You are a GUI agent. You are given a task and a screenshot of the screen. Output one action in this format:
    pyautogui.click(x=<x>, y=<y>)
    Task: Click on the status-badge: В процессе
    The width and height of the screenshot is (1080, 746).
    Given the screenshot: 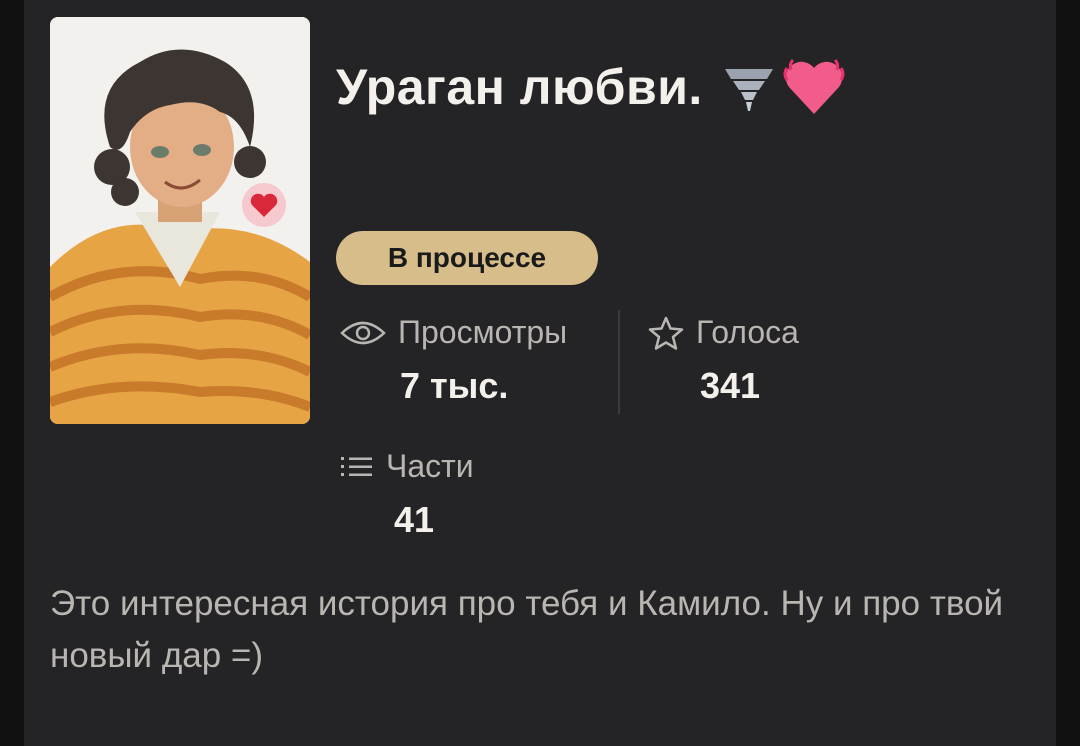 What is the action you would take?
    pyautogui.click(x=467, y=258)
    